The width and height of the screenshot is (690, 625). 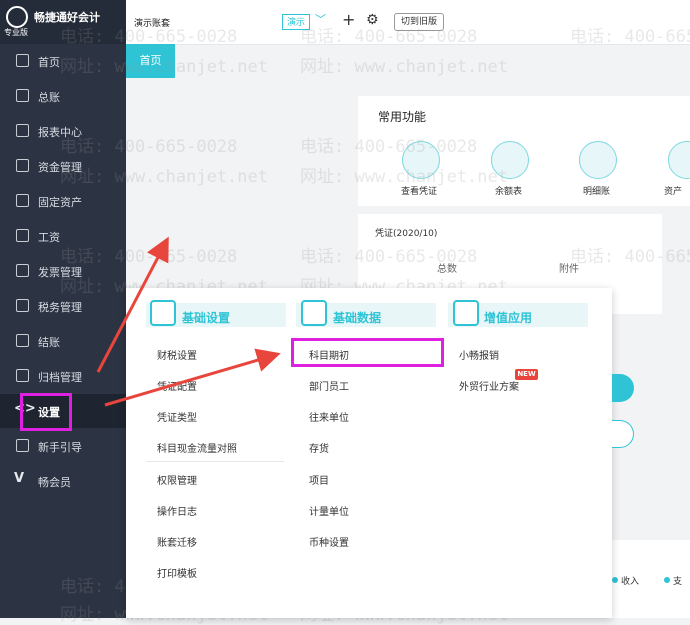 What do you see at coordinates (188, 321) in the screenshot?
I see `annotation-arrows` at bounding box center [188, 321].